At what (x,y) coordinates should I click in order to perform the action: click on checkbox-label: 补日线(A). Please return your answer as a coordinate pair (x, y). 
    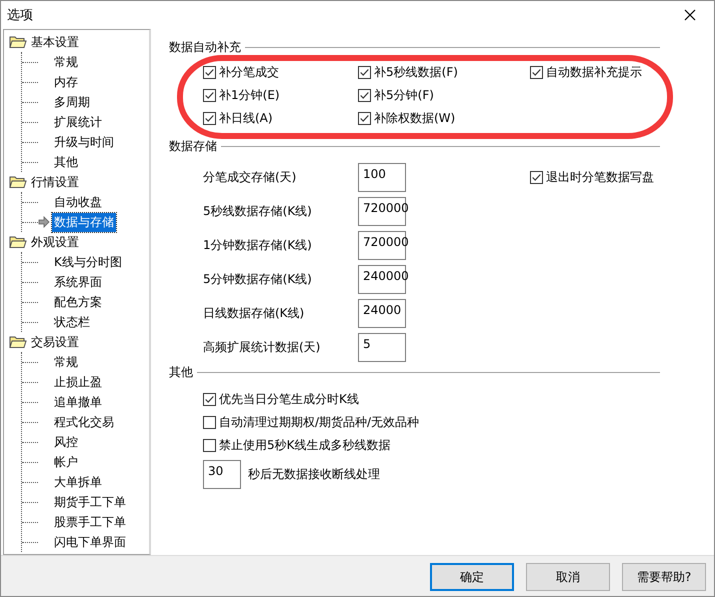
    Looking at the image, I should click on (246, 118).